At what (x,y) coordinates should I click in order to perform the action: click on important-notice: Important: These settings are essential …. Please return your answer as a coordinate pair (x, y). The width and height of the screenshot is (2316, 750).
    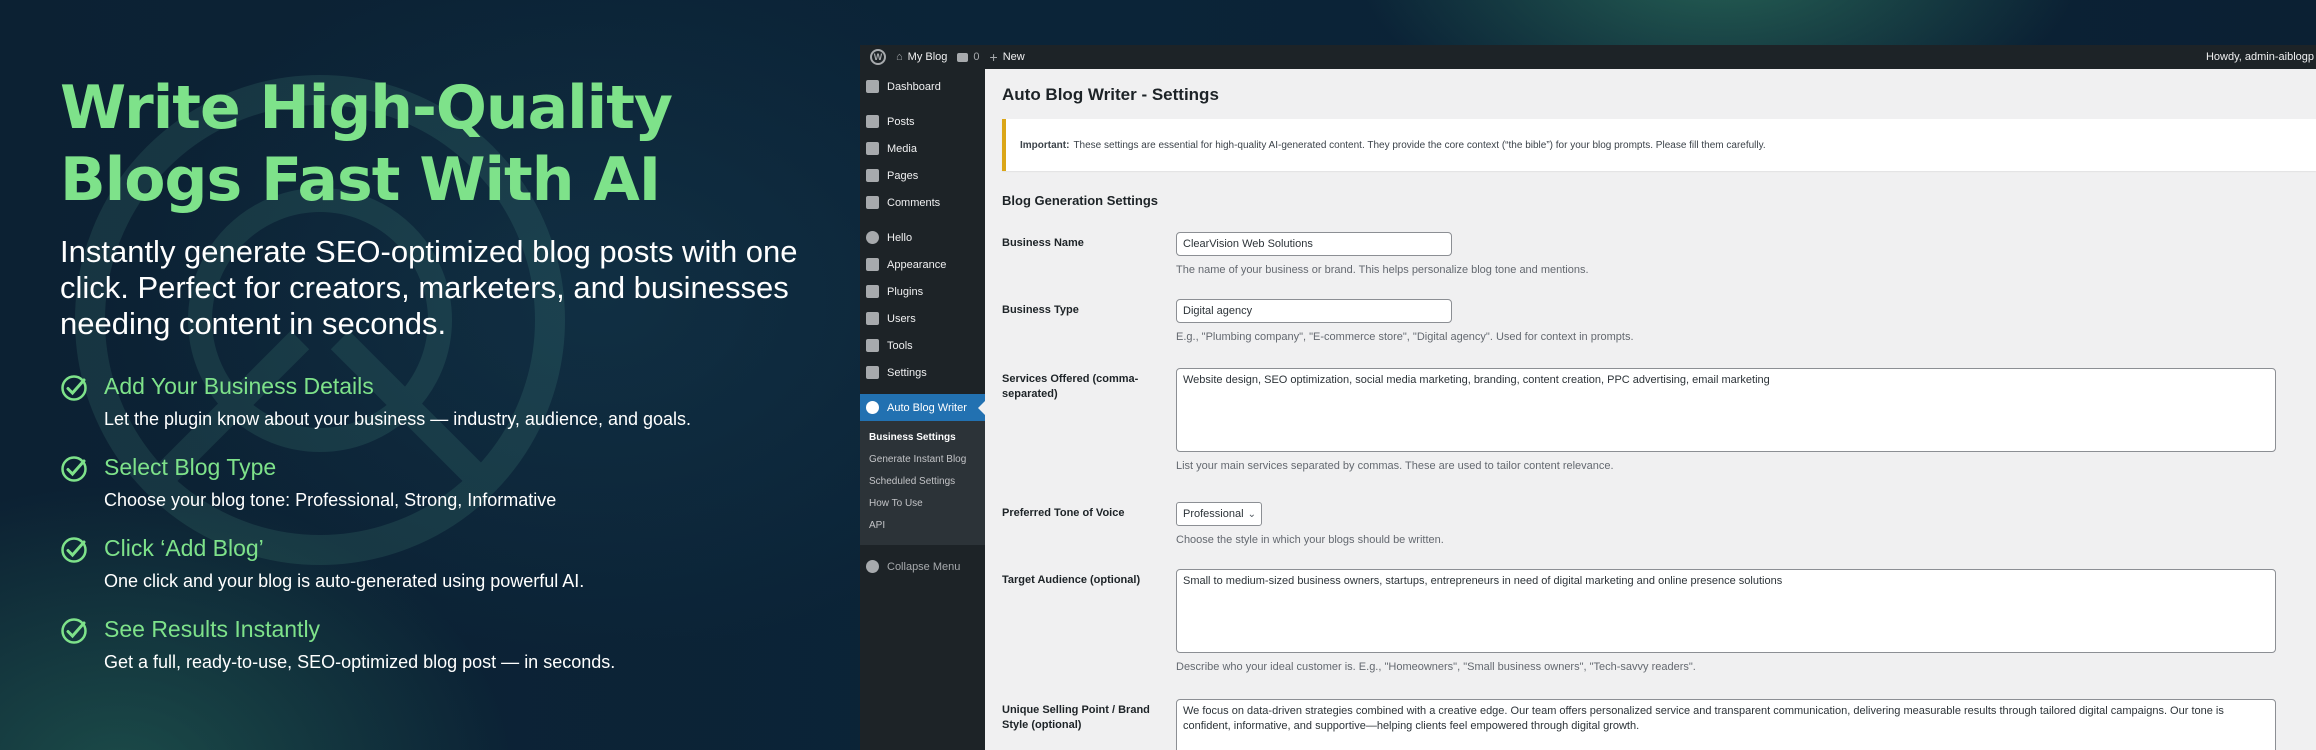
    Looking at the image, I should click on (1659, 145).